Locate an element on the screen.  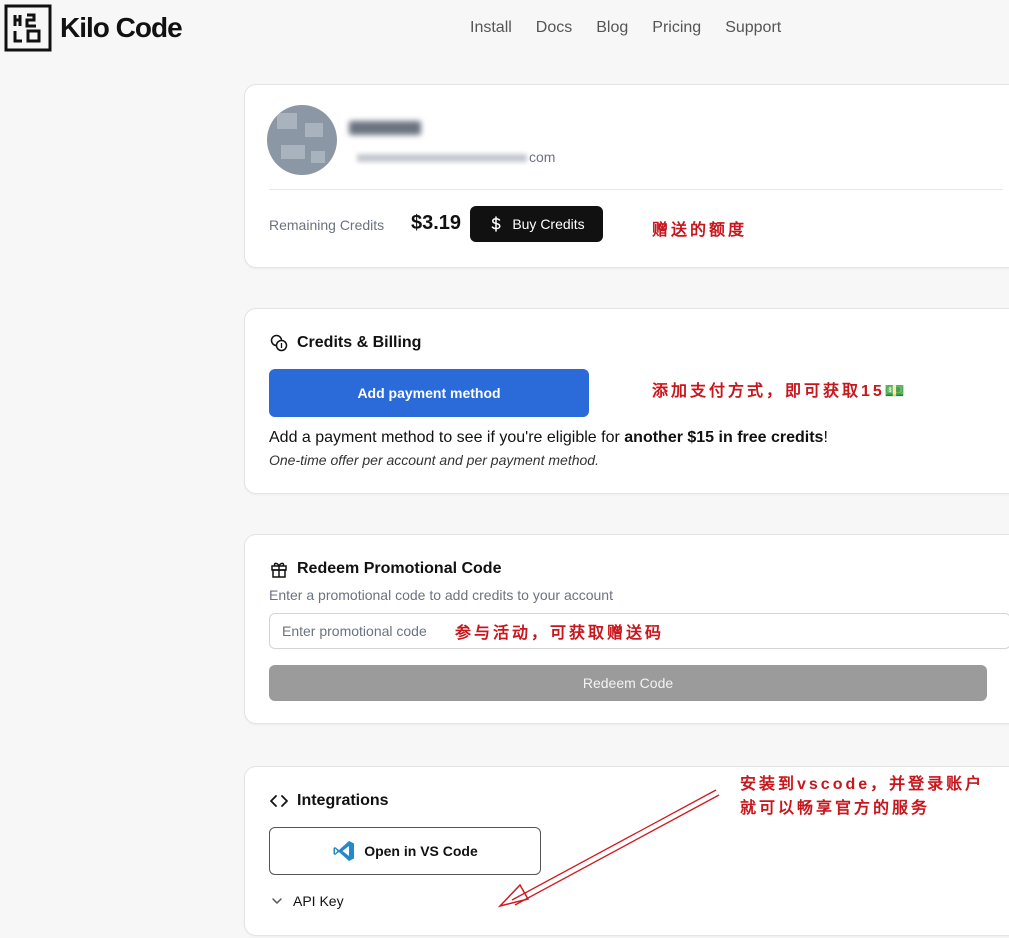
top-nav: Install Docs Blog Pricing Support is located at coordinates (625, 28).